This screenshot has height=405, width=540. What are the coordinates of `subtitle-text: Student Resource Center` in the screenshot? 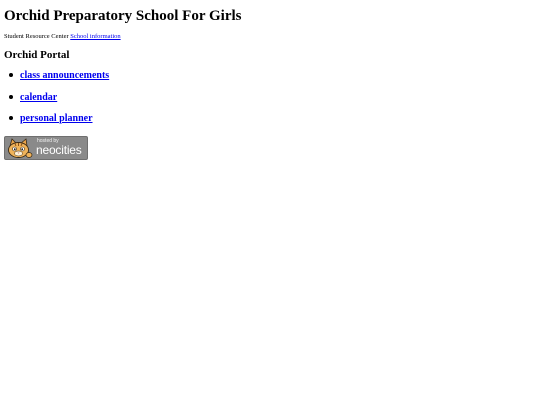 It's located at (36, 36).